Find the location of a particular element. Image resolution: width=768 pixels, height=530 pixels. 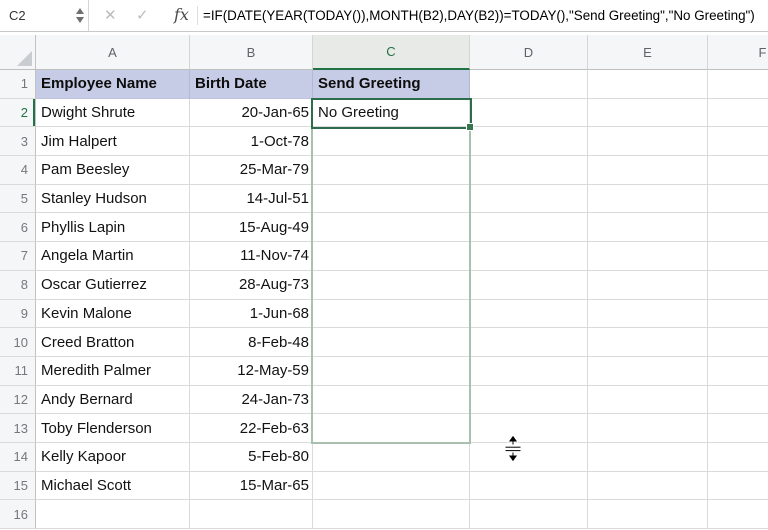

cancel-icon: ✕ is located at coordinates (110, 15).